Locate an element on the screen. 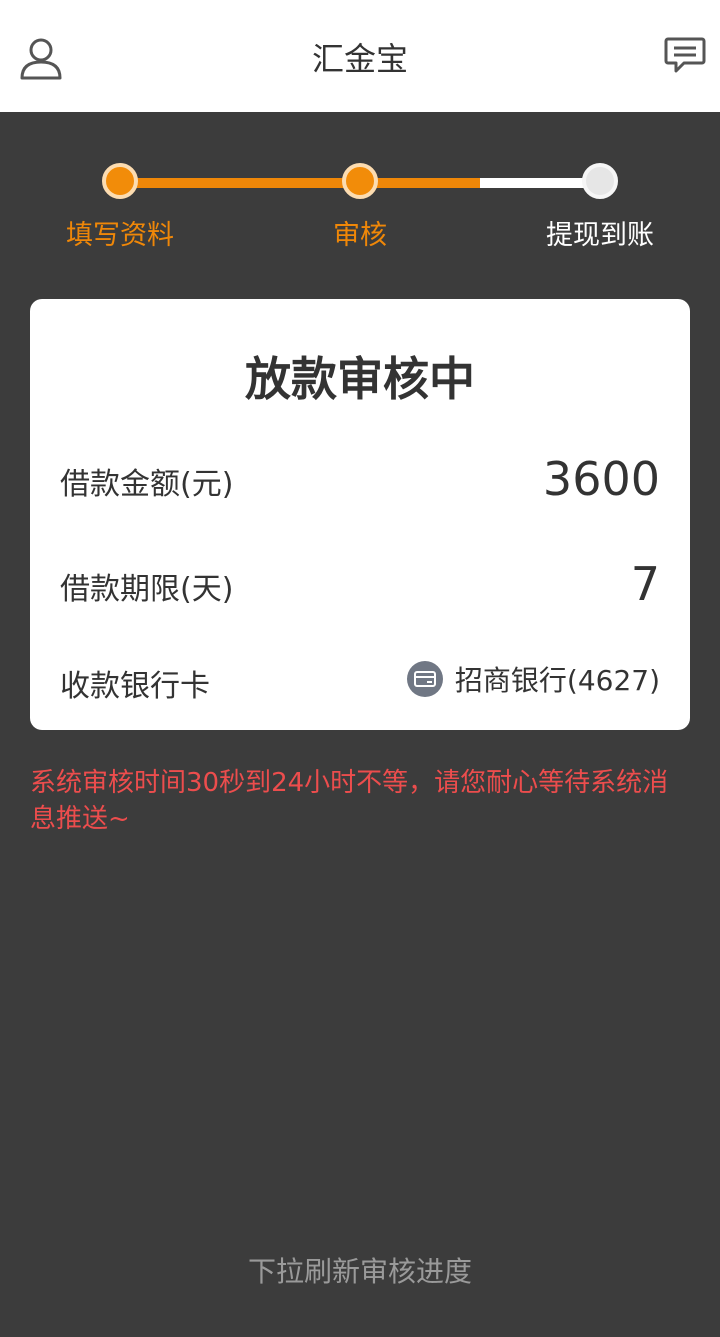  bank-card-label: 收款银行卡 is located at coordinates (135, 686).